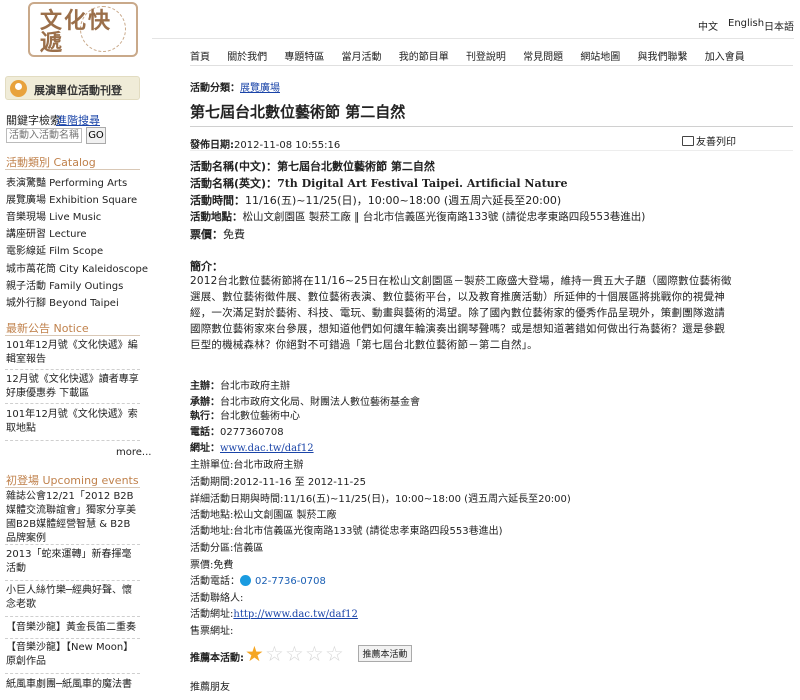 This screenshot has height=700, width=800. What do you see at coordinates (62, 301) in the screenshot?
I see `catalog-item-beyond-taipei: 城外行腳 Beyond Taipei` at bounding box center [62, 301].